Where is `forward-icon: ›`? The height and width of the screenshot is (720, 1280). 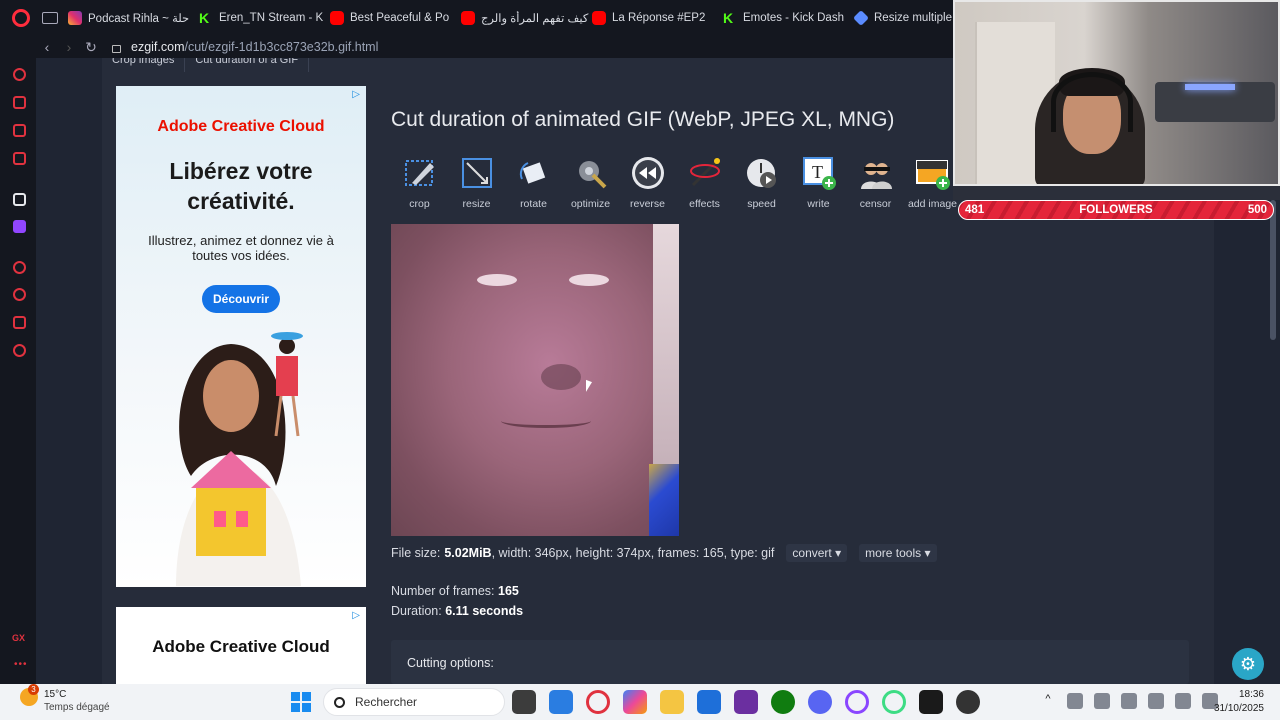 forward-icon: › is located at coordinates (69, 47).